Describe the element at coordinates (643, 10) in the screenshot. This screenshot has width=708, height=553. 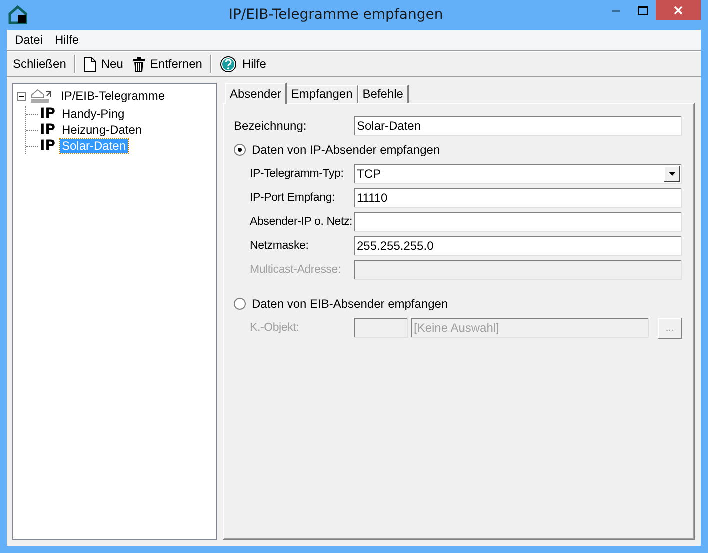
I see `maximize-icon` at that location.